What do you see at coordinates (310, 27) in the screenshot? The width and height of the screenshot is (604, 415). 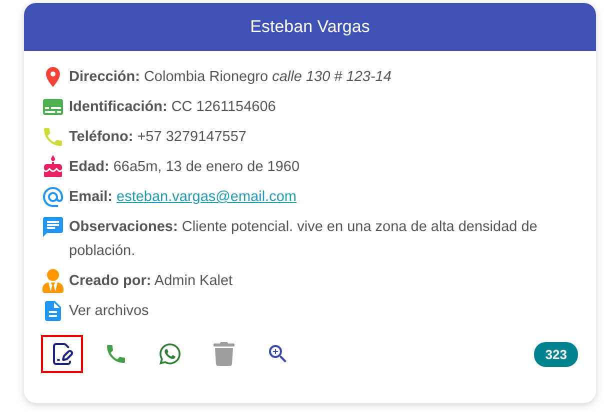 I see `card-title: Esteban Vargas` at bounding box center [310, 27].